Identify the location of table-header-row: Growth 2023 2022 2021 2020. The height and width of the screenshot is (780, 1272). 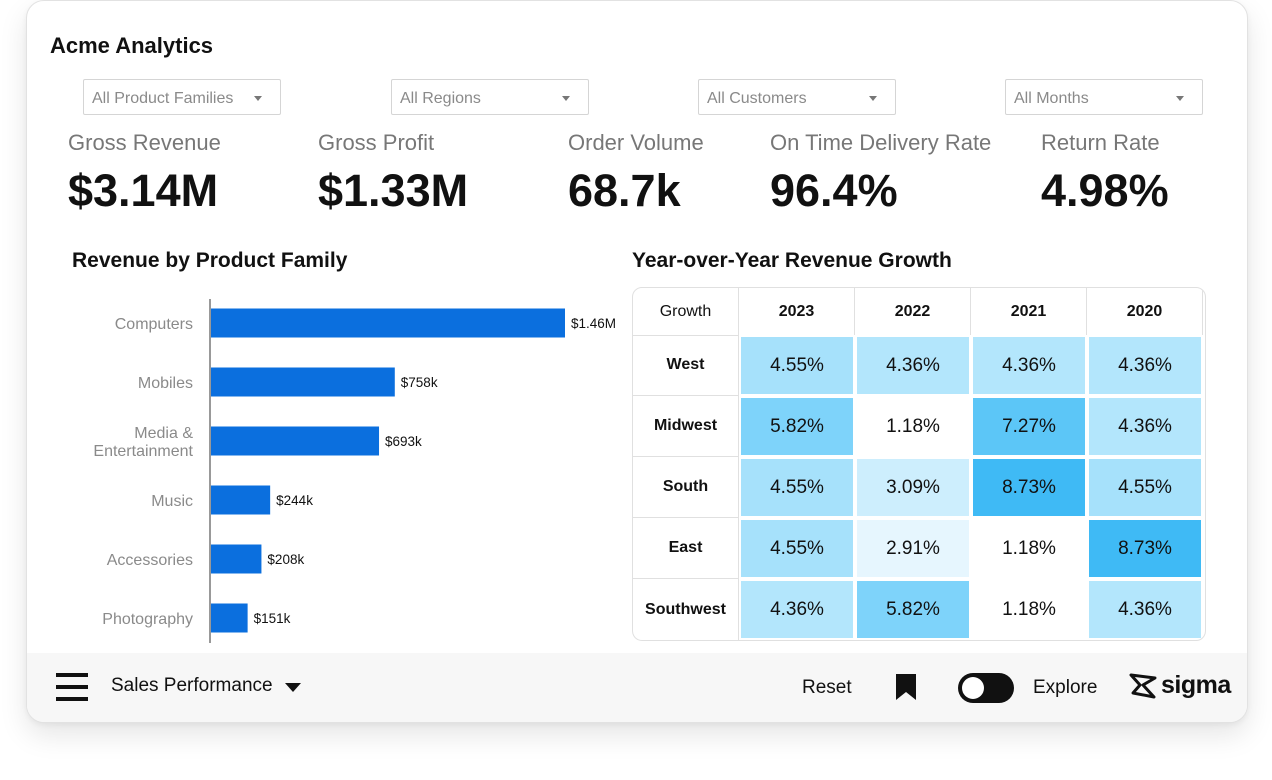
(918, 312).